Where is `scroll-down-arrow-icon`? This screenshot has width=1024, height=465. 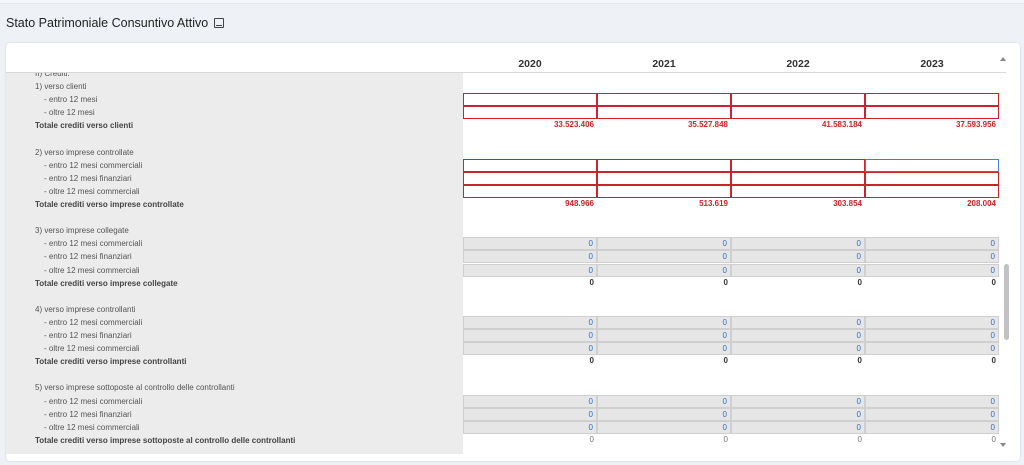
scroll-down-arrow-icon is located at coordinates (1003, 445).